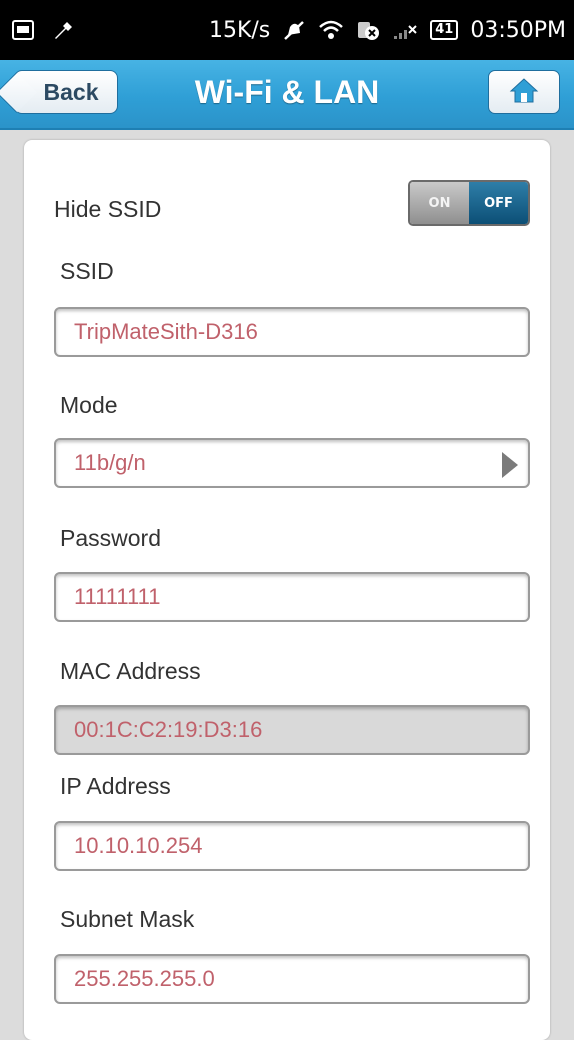 The image size is (574, 1040). Describe the element at coordinates (292, 846) in the screenshot. I see `ip-address-field: 10.10.10.254` at that location.